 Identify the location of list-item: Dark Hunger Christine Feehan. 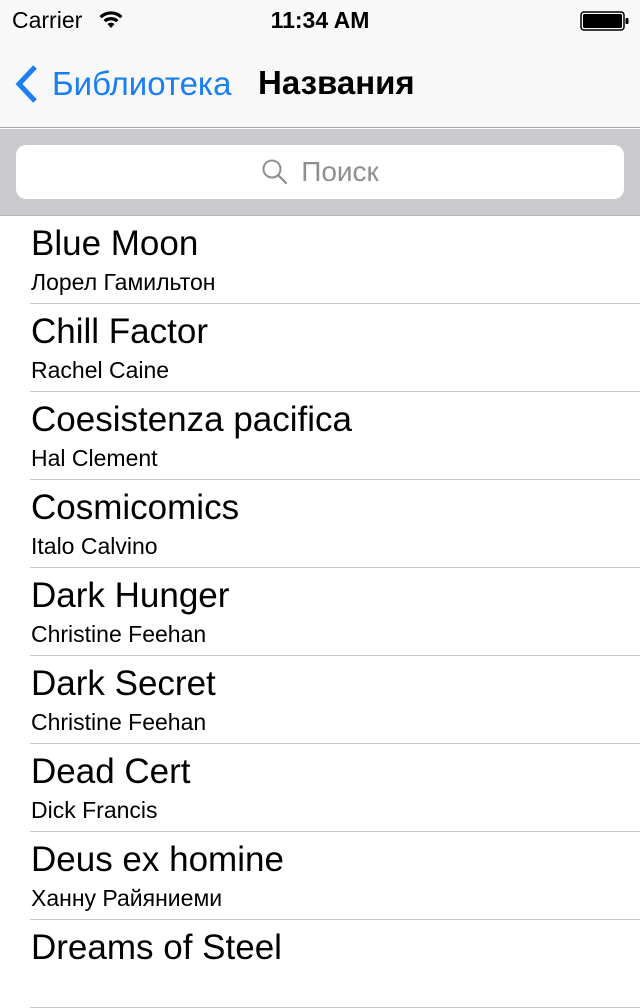
(320, 612).